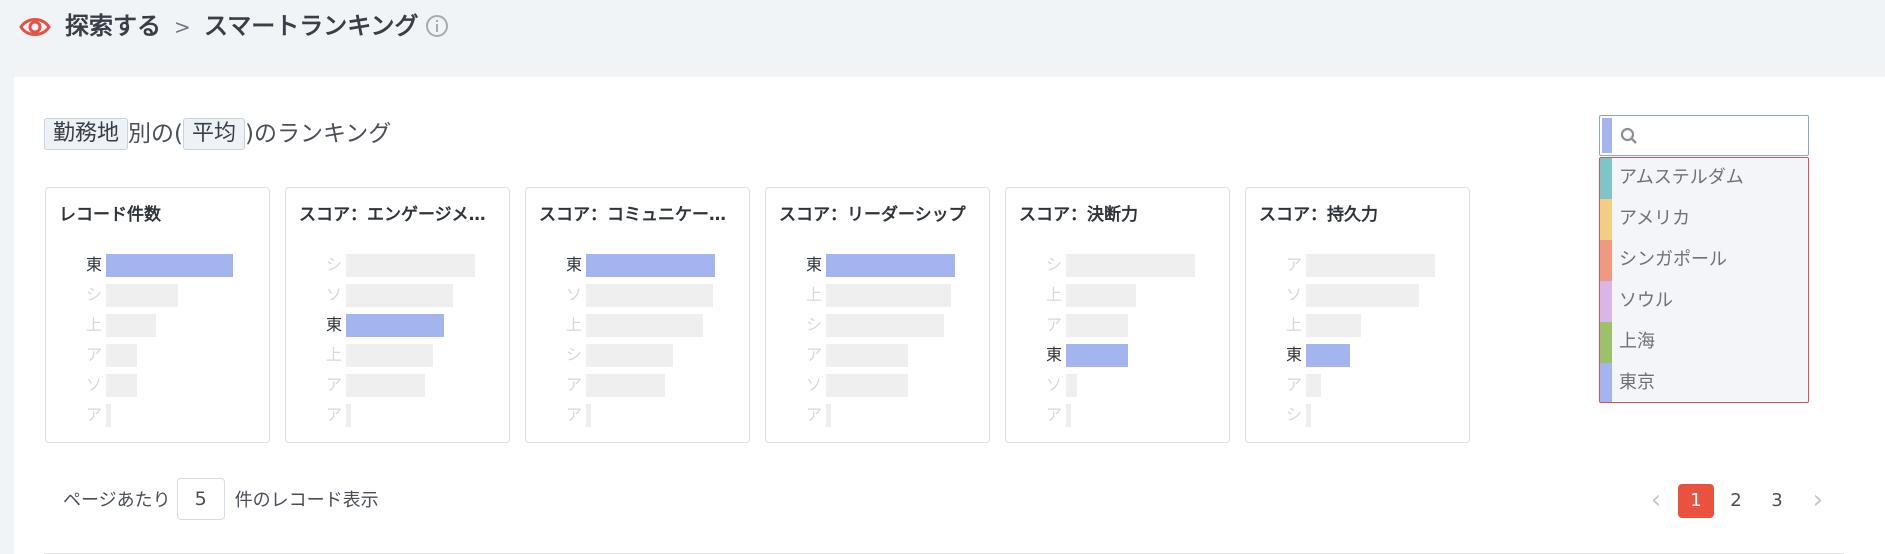  Describe the element at coordinates (113, 26) in the screenshot. I see `breadcrumb-explore: 探索する` at that location.